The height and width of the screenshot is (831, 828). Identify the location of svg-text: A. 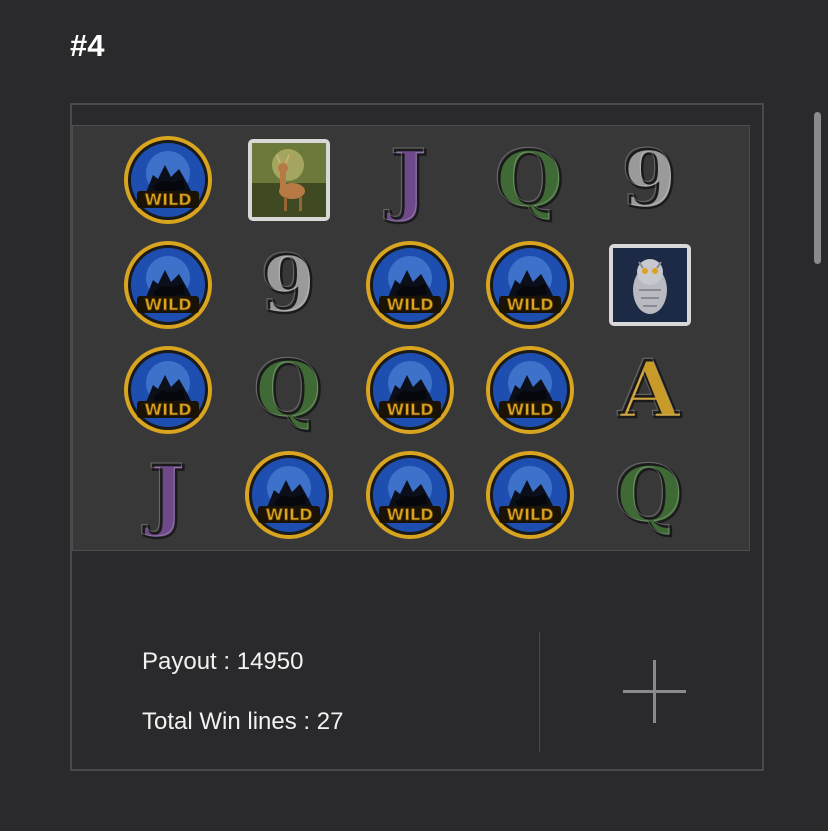
(648, 389).